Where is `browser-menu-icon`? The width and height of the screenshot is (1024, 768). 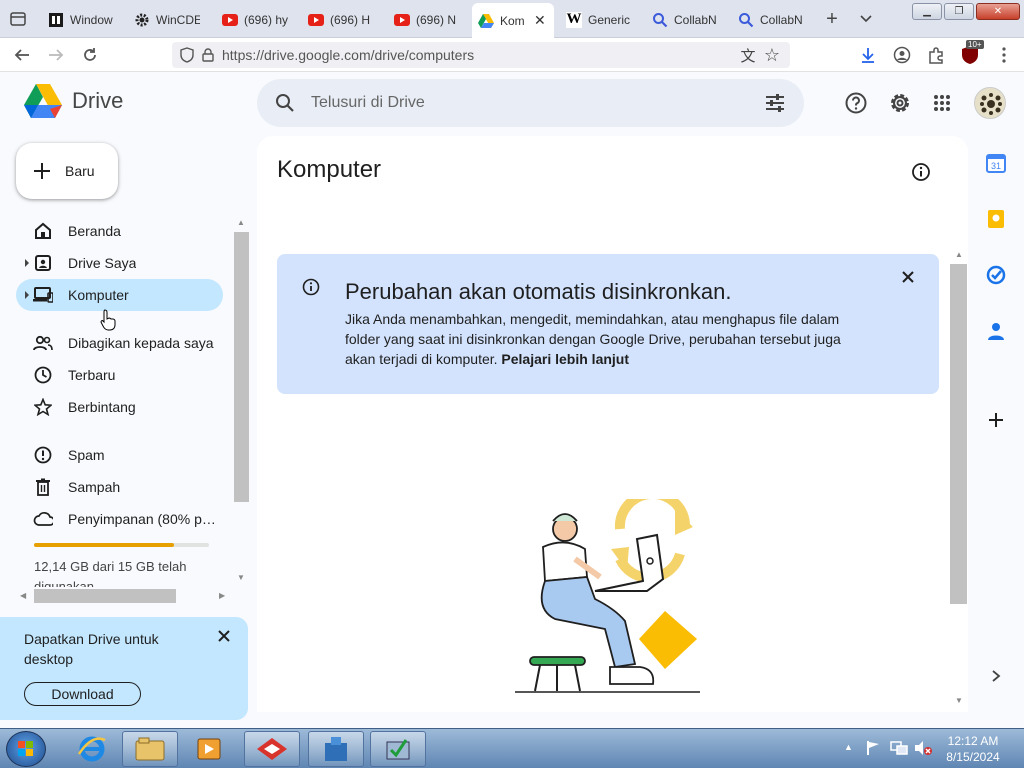 browser-menu-icon is located at coordinates (1004, 55).